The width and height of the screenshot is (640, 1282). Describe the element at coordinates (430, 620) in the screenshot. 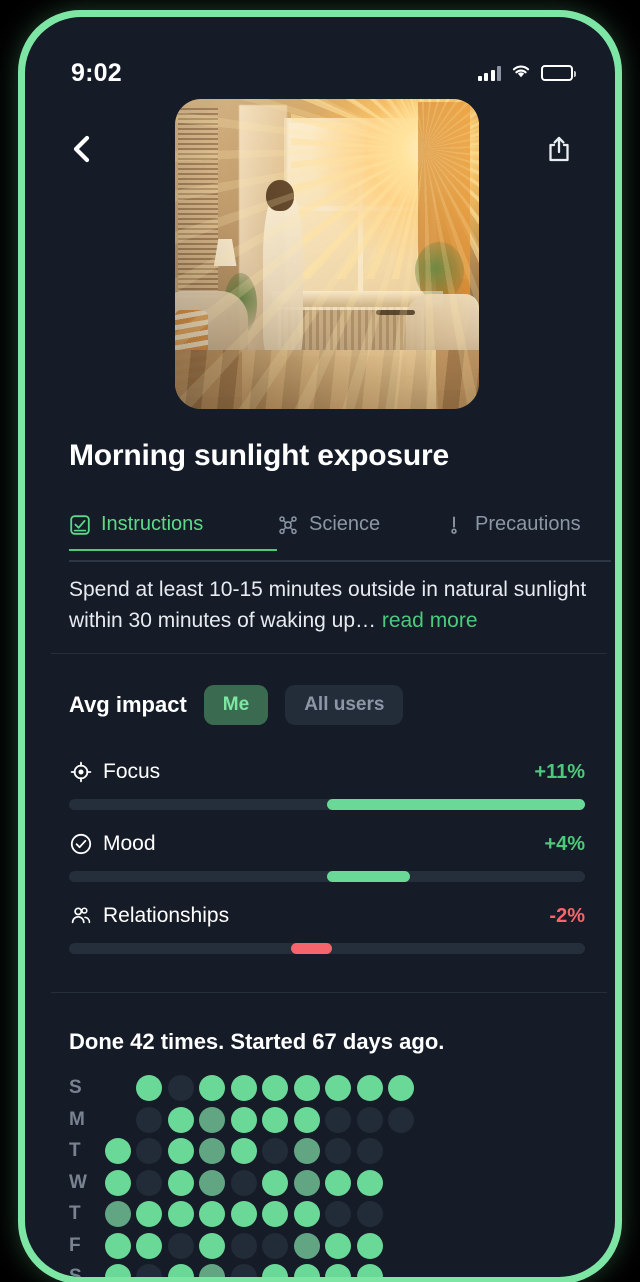

I see `read-more-link: read more` at that location.